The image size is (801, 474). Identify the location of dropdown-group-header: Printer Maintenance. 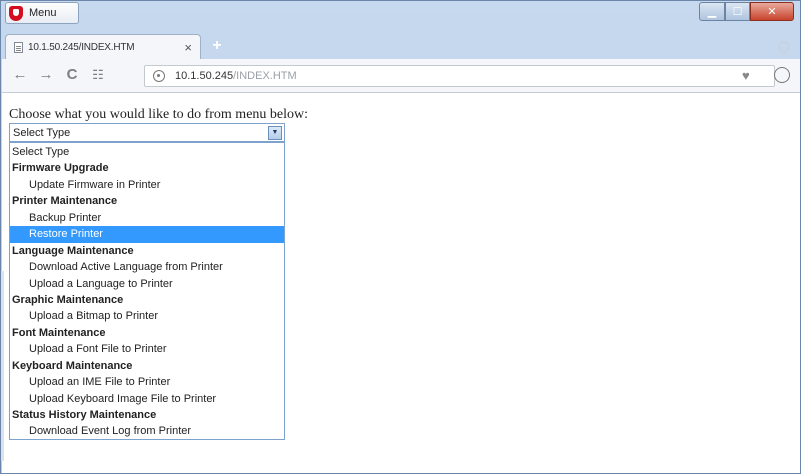
(65, 201).